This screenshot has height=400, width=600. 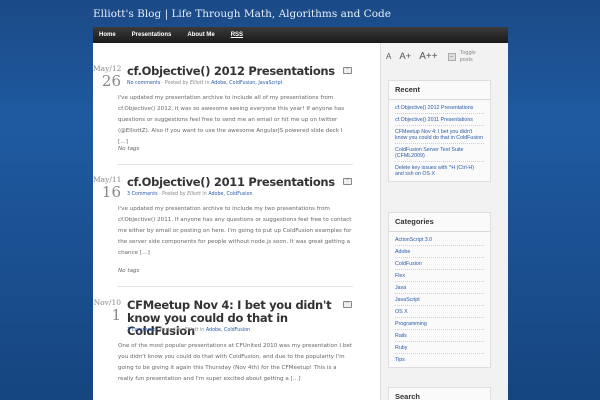 What do you see at coordinates (107, 311) in the screenshot?
I see `post-date: Nov/10 1` at bounding box center [107, 311].